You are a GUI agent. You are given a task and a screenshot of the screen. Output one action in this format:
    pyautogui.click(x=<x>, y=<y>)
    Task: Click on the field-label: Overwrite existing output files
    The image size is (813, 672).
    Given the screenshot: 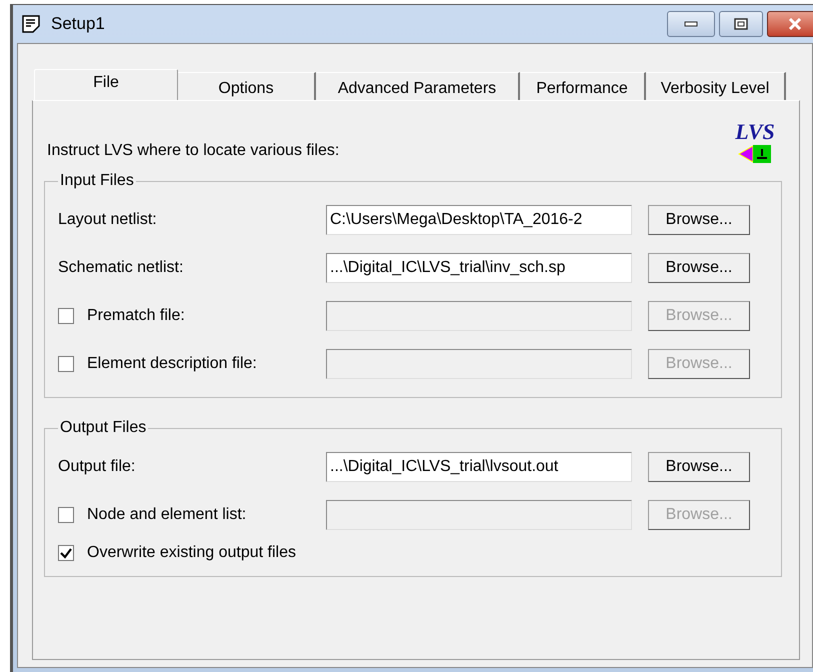 What is the action you would take?
    pyautogui.click(x=191, y=553)
    